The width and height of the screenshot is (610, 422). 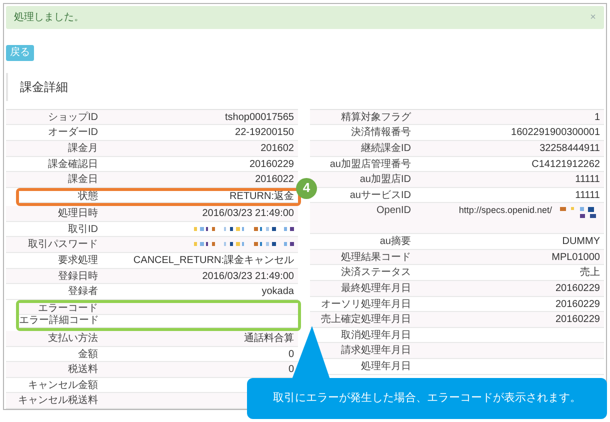 What do you see at coordinates (72, 339) in the screenshot?
I see `field-label: 支払い方法` at bounding box center [72, 339].